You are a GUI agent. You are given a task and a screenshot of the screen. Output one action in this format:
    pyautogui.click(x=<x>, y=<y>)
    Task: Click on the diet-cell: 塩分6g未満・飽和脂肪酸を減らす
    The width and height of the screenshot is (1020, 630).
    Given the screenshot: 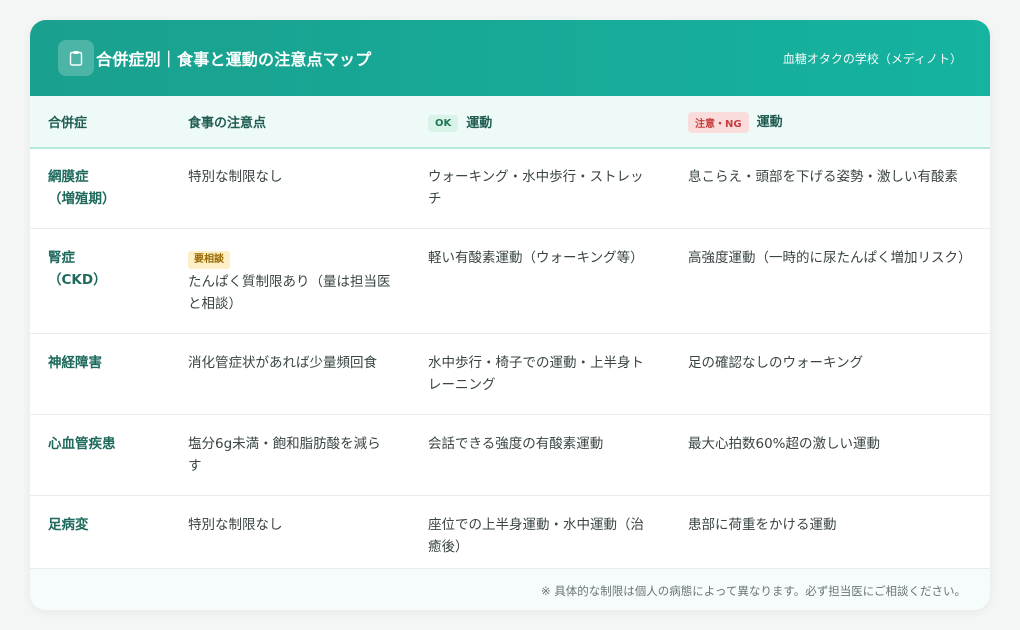 What is the action you would take?
    pyautogui.click(x=284, y=455)
    